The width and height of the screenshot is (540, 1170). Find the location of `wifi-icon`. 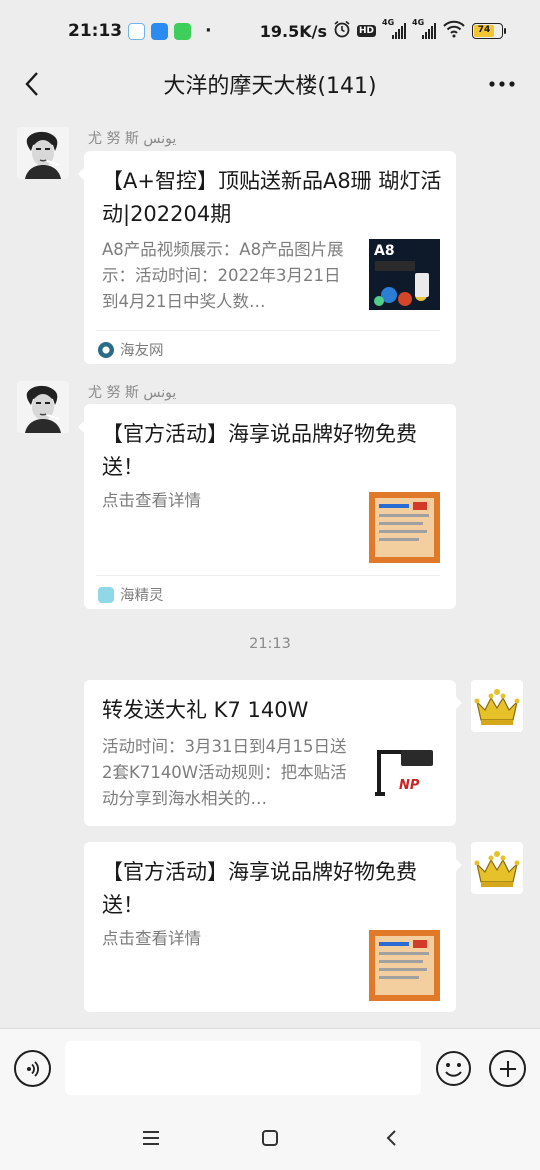

wifi-icon is located at coordinates (454, 31).